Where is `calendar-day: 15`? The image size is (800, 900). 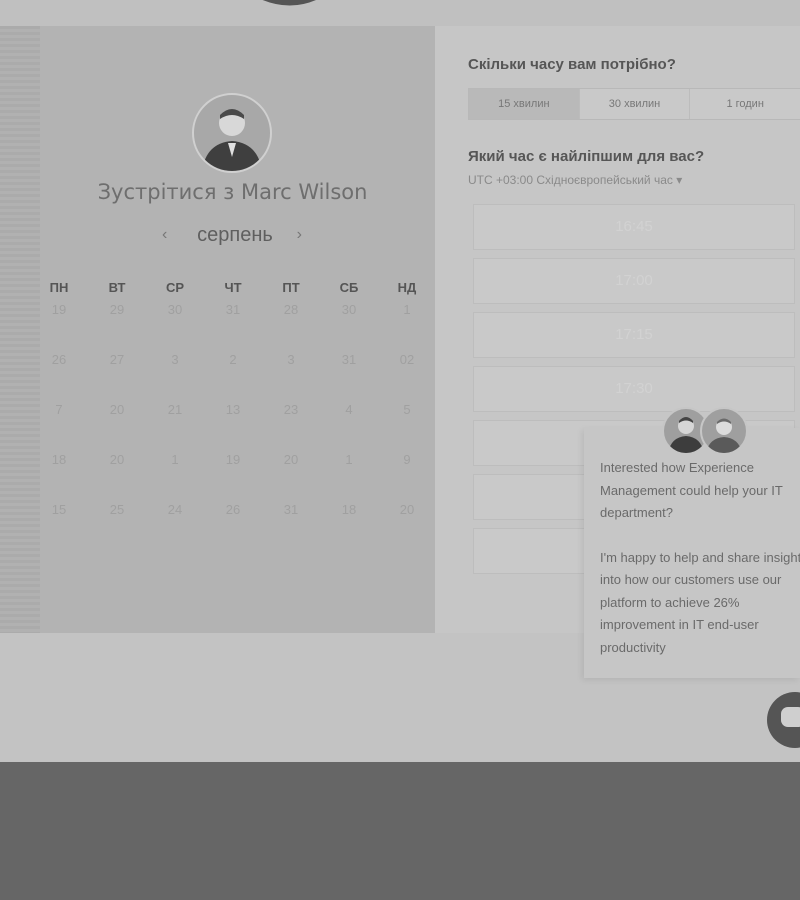
calendar-day: 15 is located at coordinates (59, 525).